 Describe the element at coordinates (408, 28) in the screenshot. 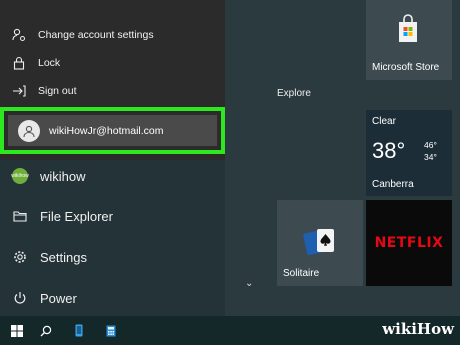

I see `store-bag-icon` at that location.